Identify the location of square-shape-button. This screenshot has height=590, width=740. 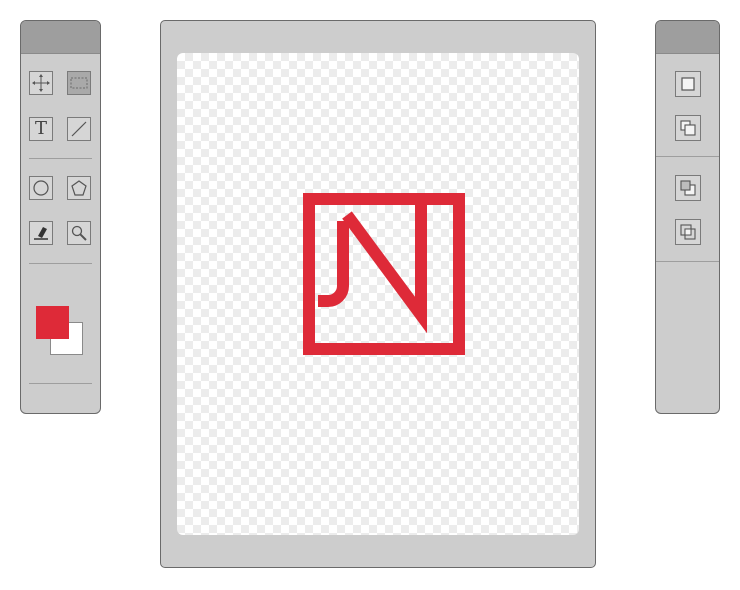
(688, 84).